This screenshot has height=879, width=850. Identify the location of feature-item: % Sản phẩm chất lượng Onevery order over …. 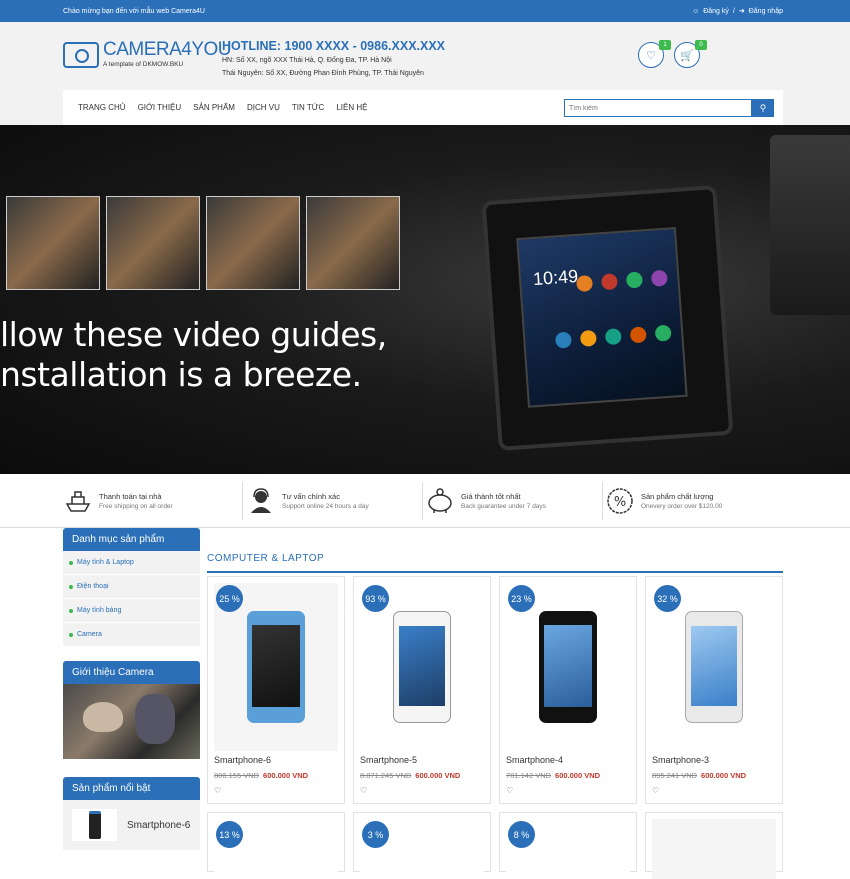
(663, 501).